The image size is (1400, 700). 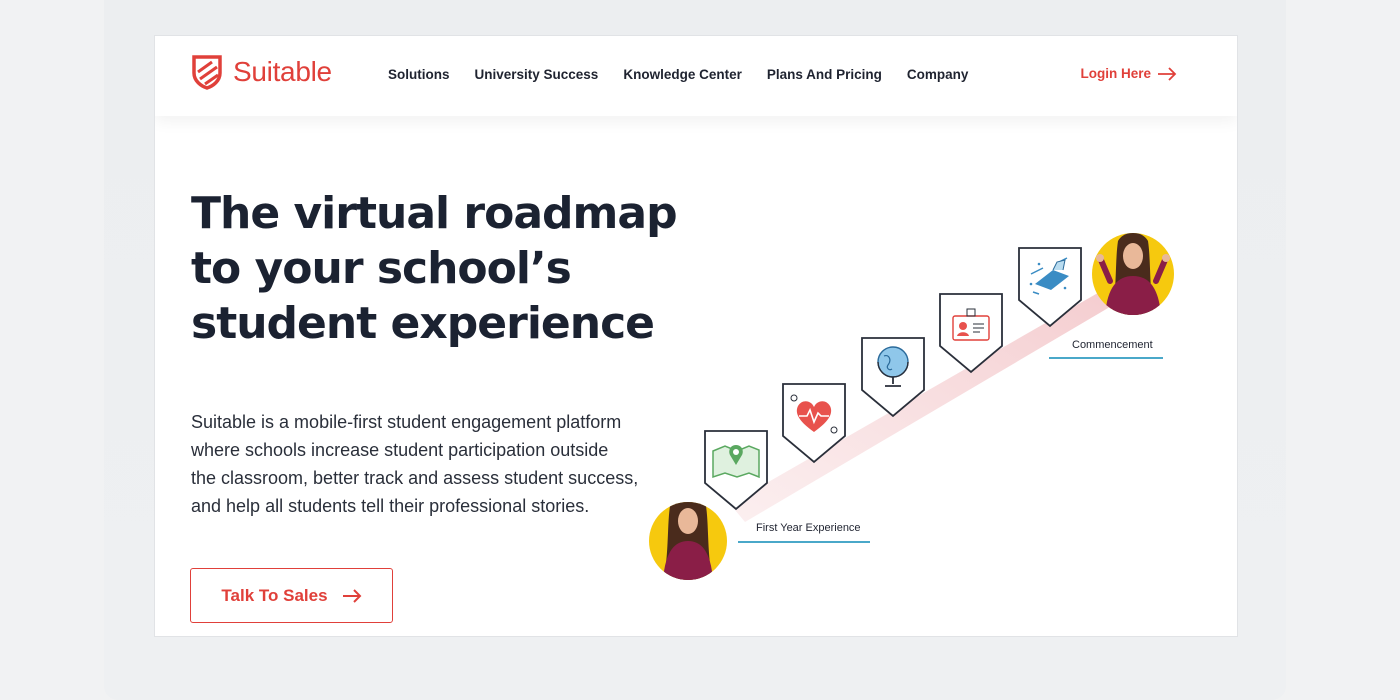 What do you see at coordinates (682, 74) in the screenshot?
I see `nav-item-knowledge-center: Knowledge Center` at bounding box center [682, 74].